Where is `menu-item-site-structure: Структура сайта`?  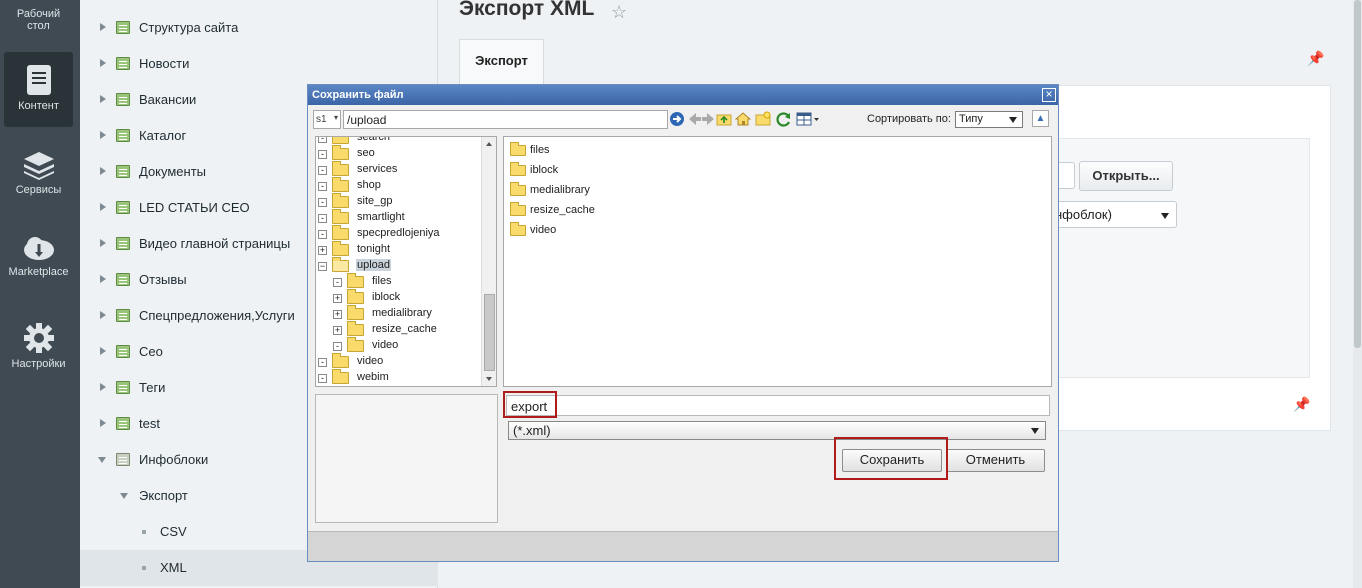
menu-item-site-structure: Структура сайта is located at coordinates (259, 28).